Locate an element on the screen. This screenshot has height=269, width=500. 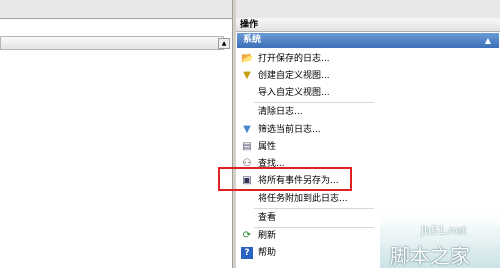
action-properties: ▤ 属性 is located at coordinates (368, 147).